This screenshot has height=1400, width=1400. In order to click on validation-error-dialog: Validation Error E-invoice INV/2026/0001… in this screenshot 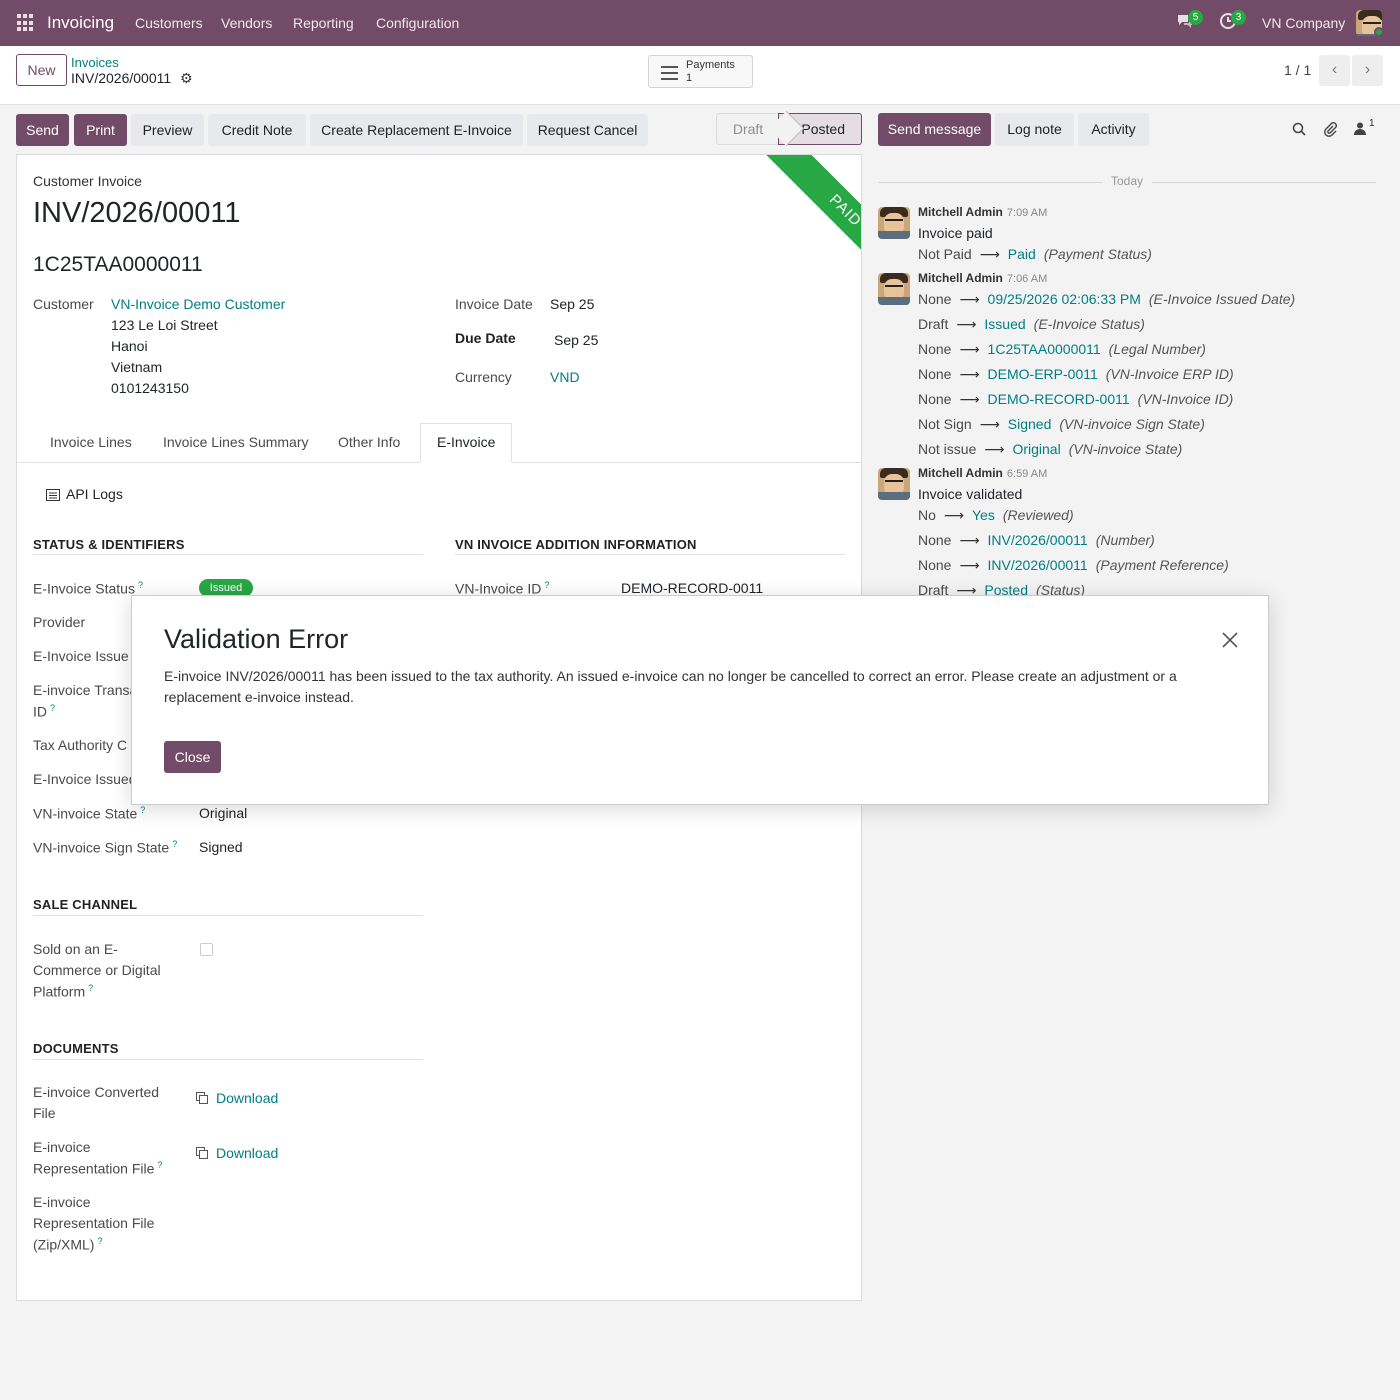, I will do `click(700, 700)`.